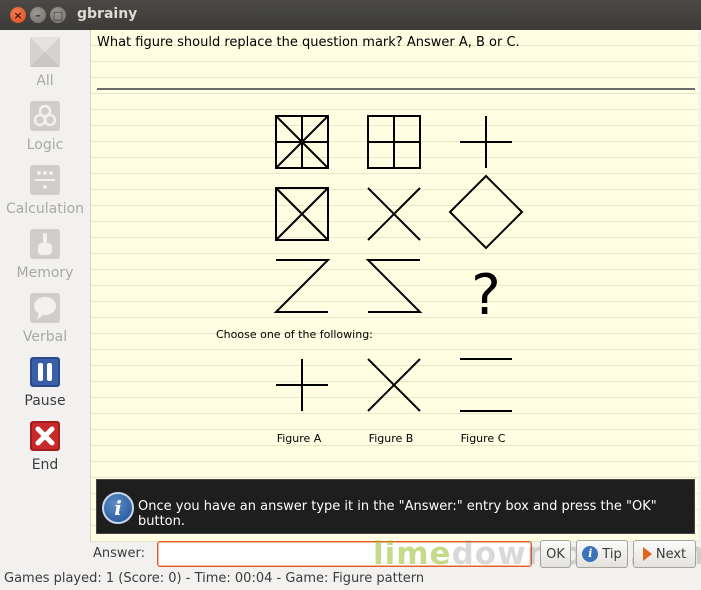 The width and height of the screenshot is (701, 590). Describe the element at coordinates (45, 52) in the screenshot. I see `all-games-icon` at that location.